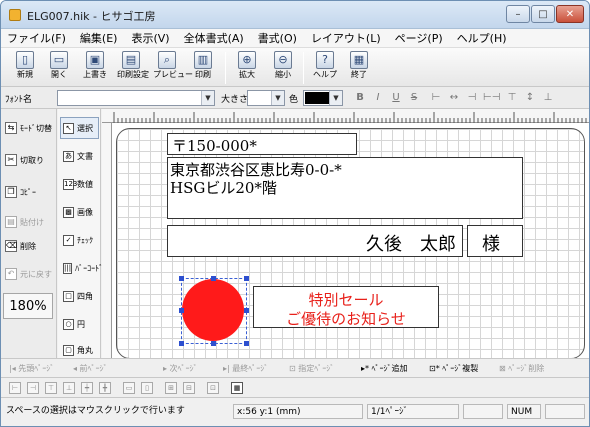 This screenshot has width=590, height=427. I want to click on menu-global-format: 全体書式(A), so click(214, 38).